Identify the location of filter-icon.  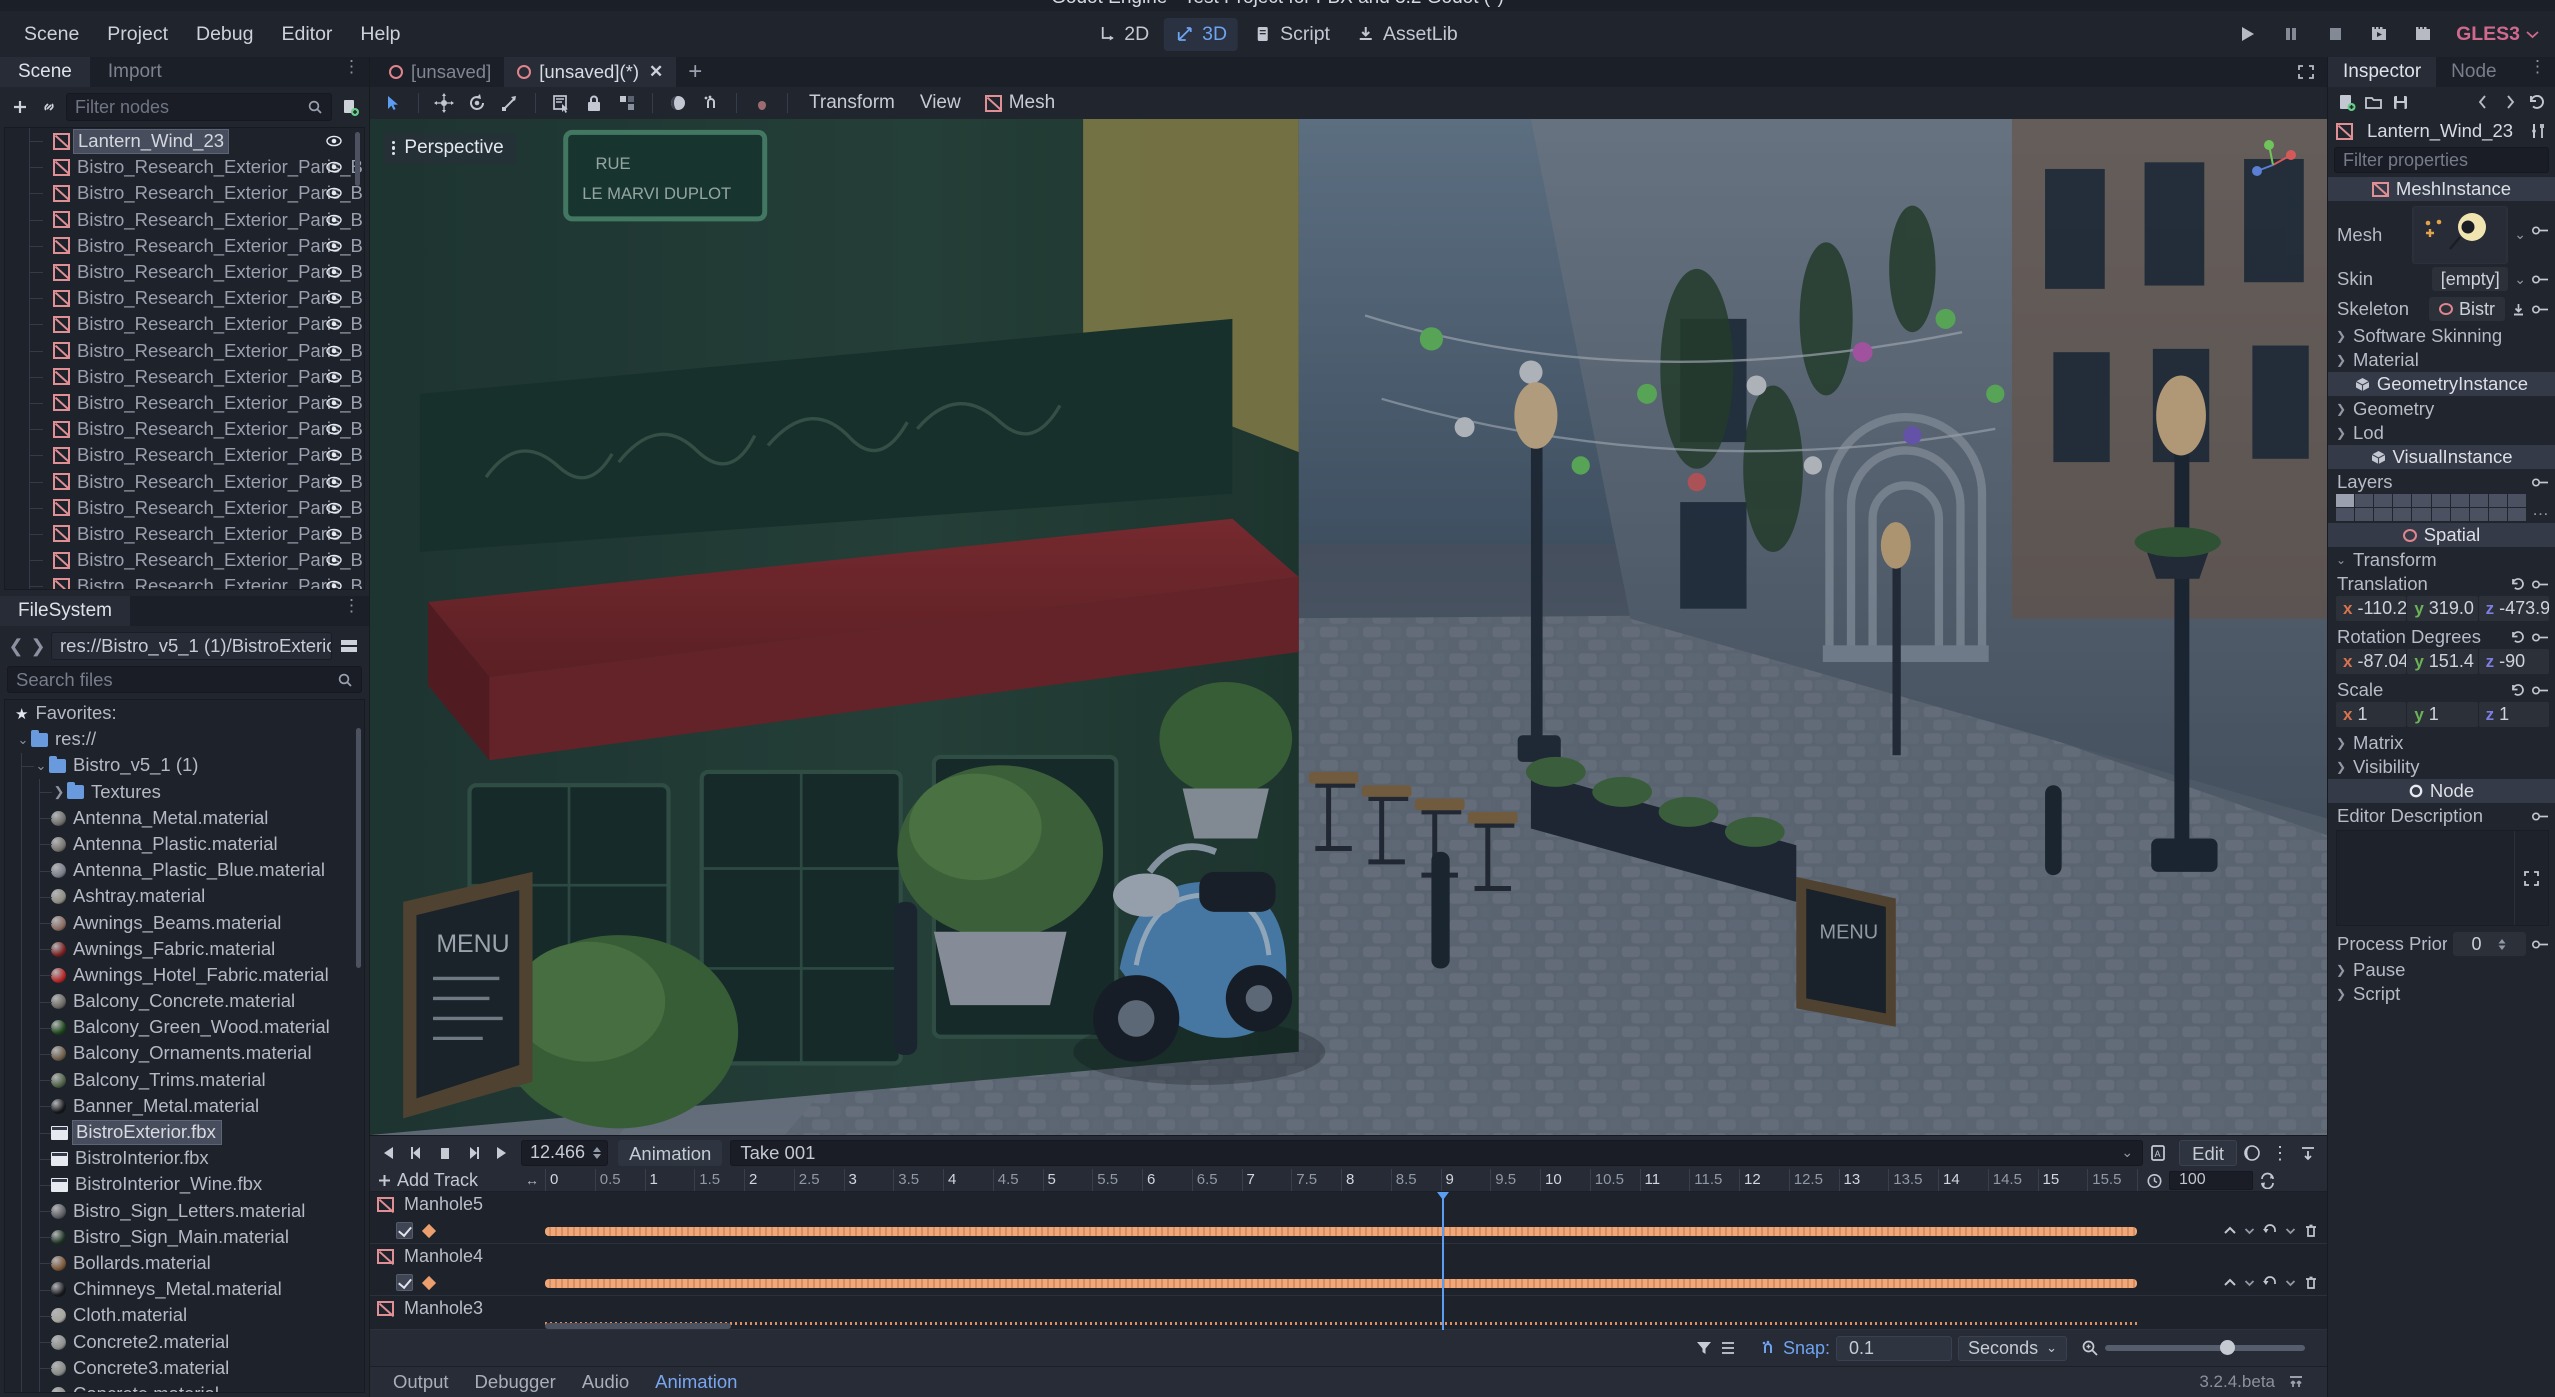
(1704, 1348).